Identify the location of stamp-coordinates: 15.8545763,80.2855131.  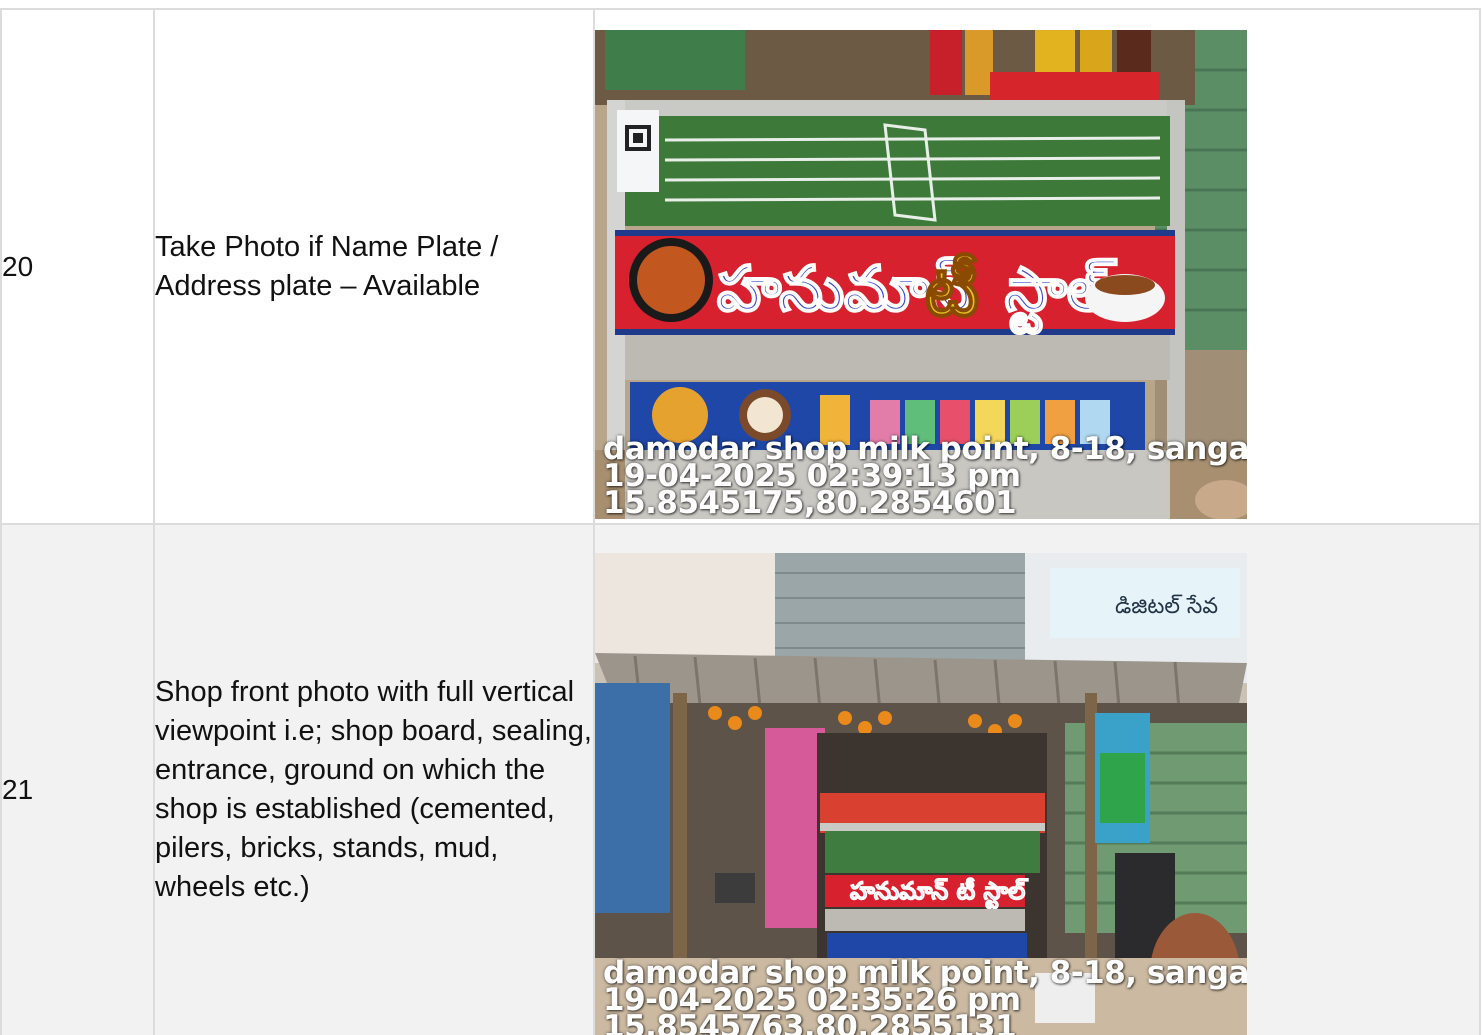
(810, 1022).